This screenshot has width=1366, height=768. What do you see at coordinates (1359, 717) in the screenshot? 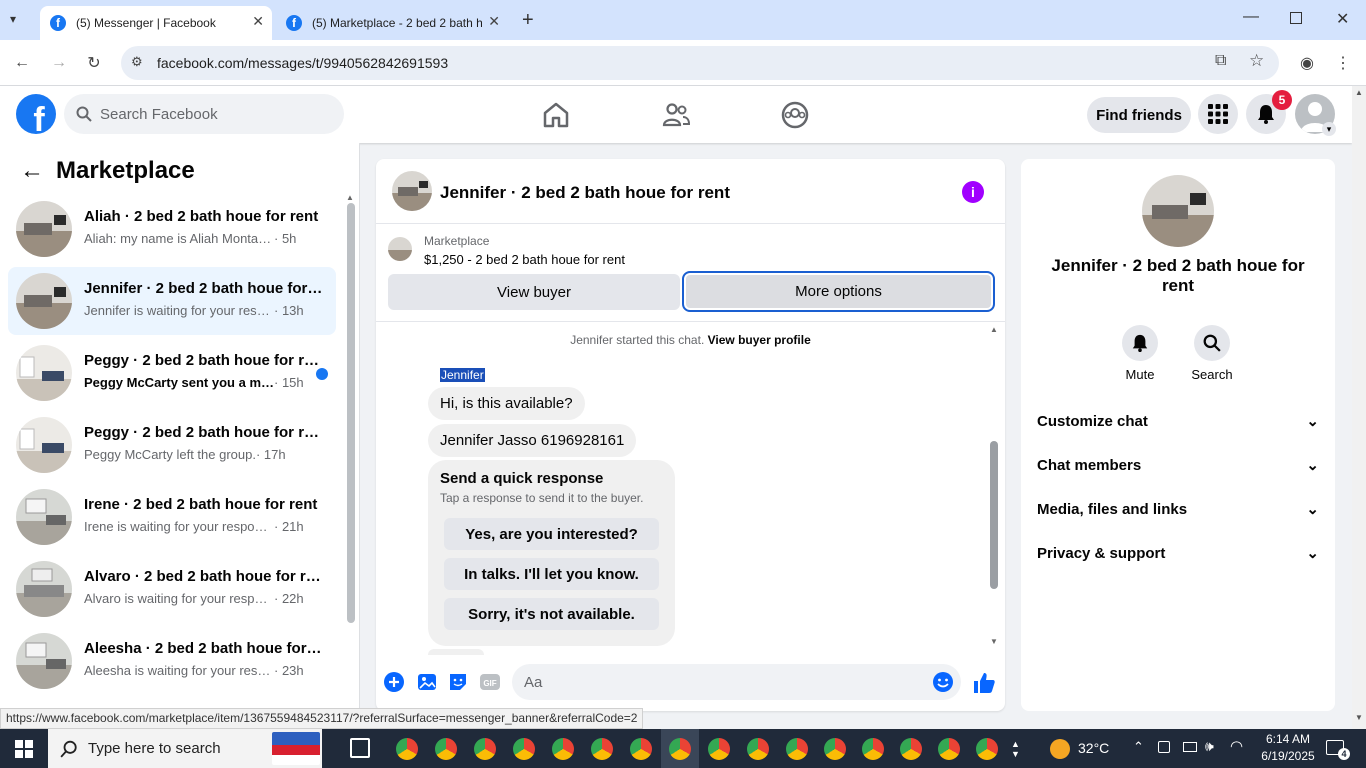
I see `page-scroll-down-icon: ▼` at bounding box center [1359, 717].